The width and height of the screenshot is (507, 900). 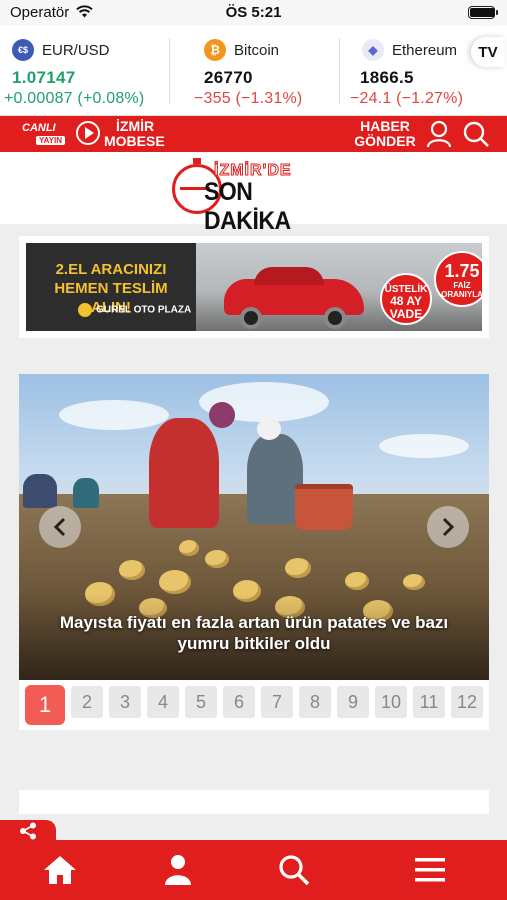 What do you see at coordinates (253, 134) in the screenshot?
I see `top-action-bar: CANLI YAYIN İZMİR MOBESE HABER GÖNDER` at bounding box center [253, 134].